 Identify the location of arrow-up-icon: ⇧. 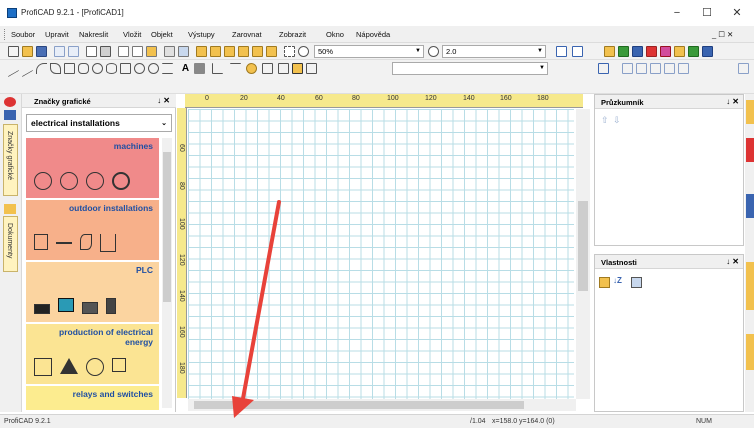
(605, 120).